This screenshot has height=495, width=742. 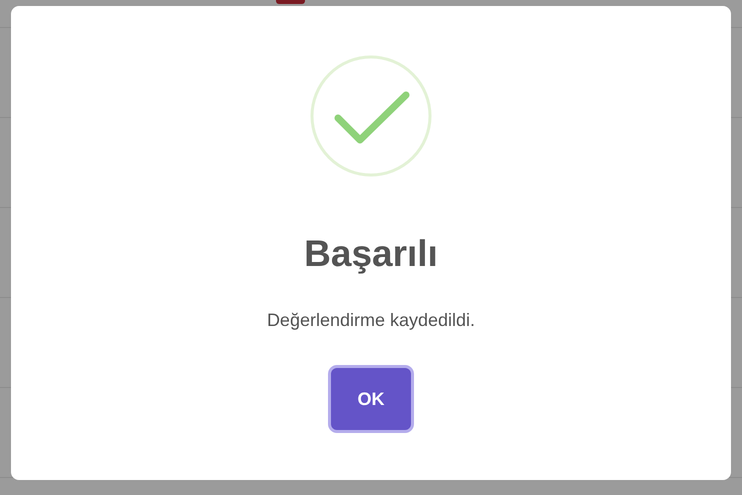 I want to click on tab-marker, so click(x=290, y=2).